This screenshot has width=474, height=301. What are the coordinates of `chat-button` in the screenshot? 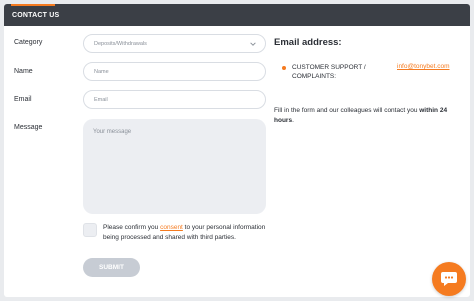 It's located at (449, 279).